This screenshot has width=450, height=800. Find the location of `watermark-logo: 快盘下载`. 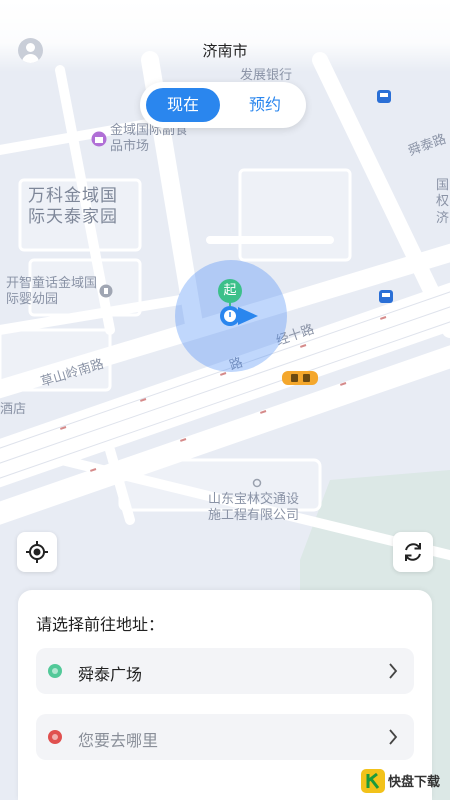

watermark-logo: 快盘下载 is located at coordinates (403, 782).